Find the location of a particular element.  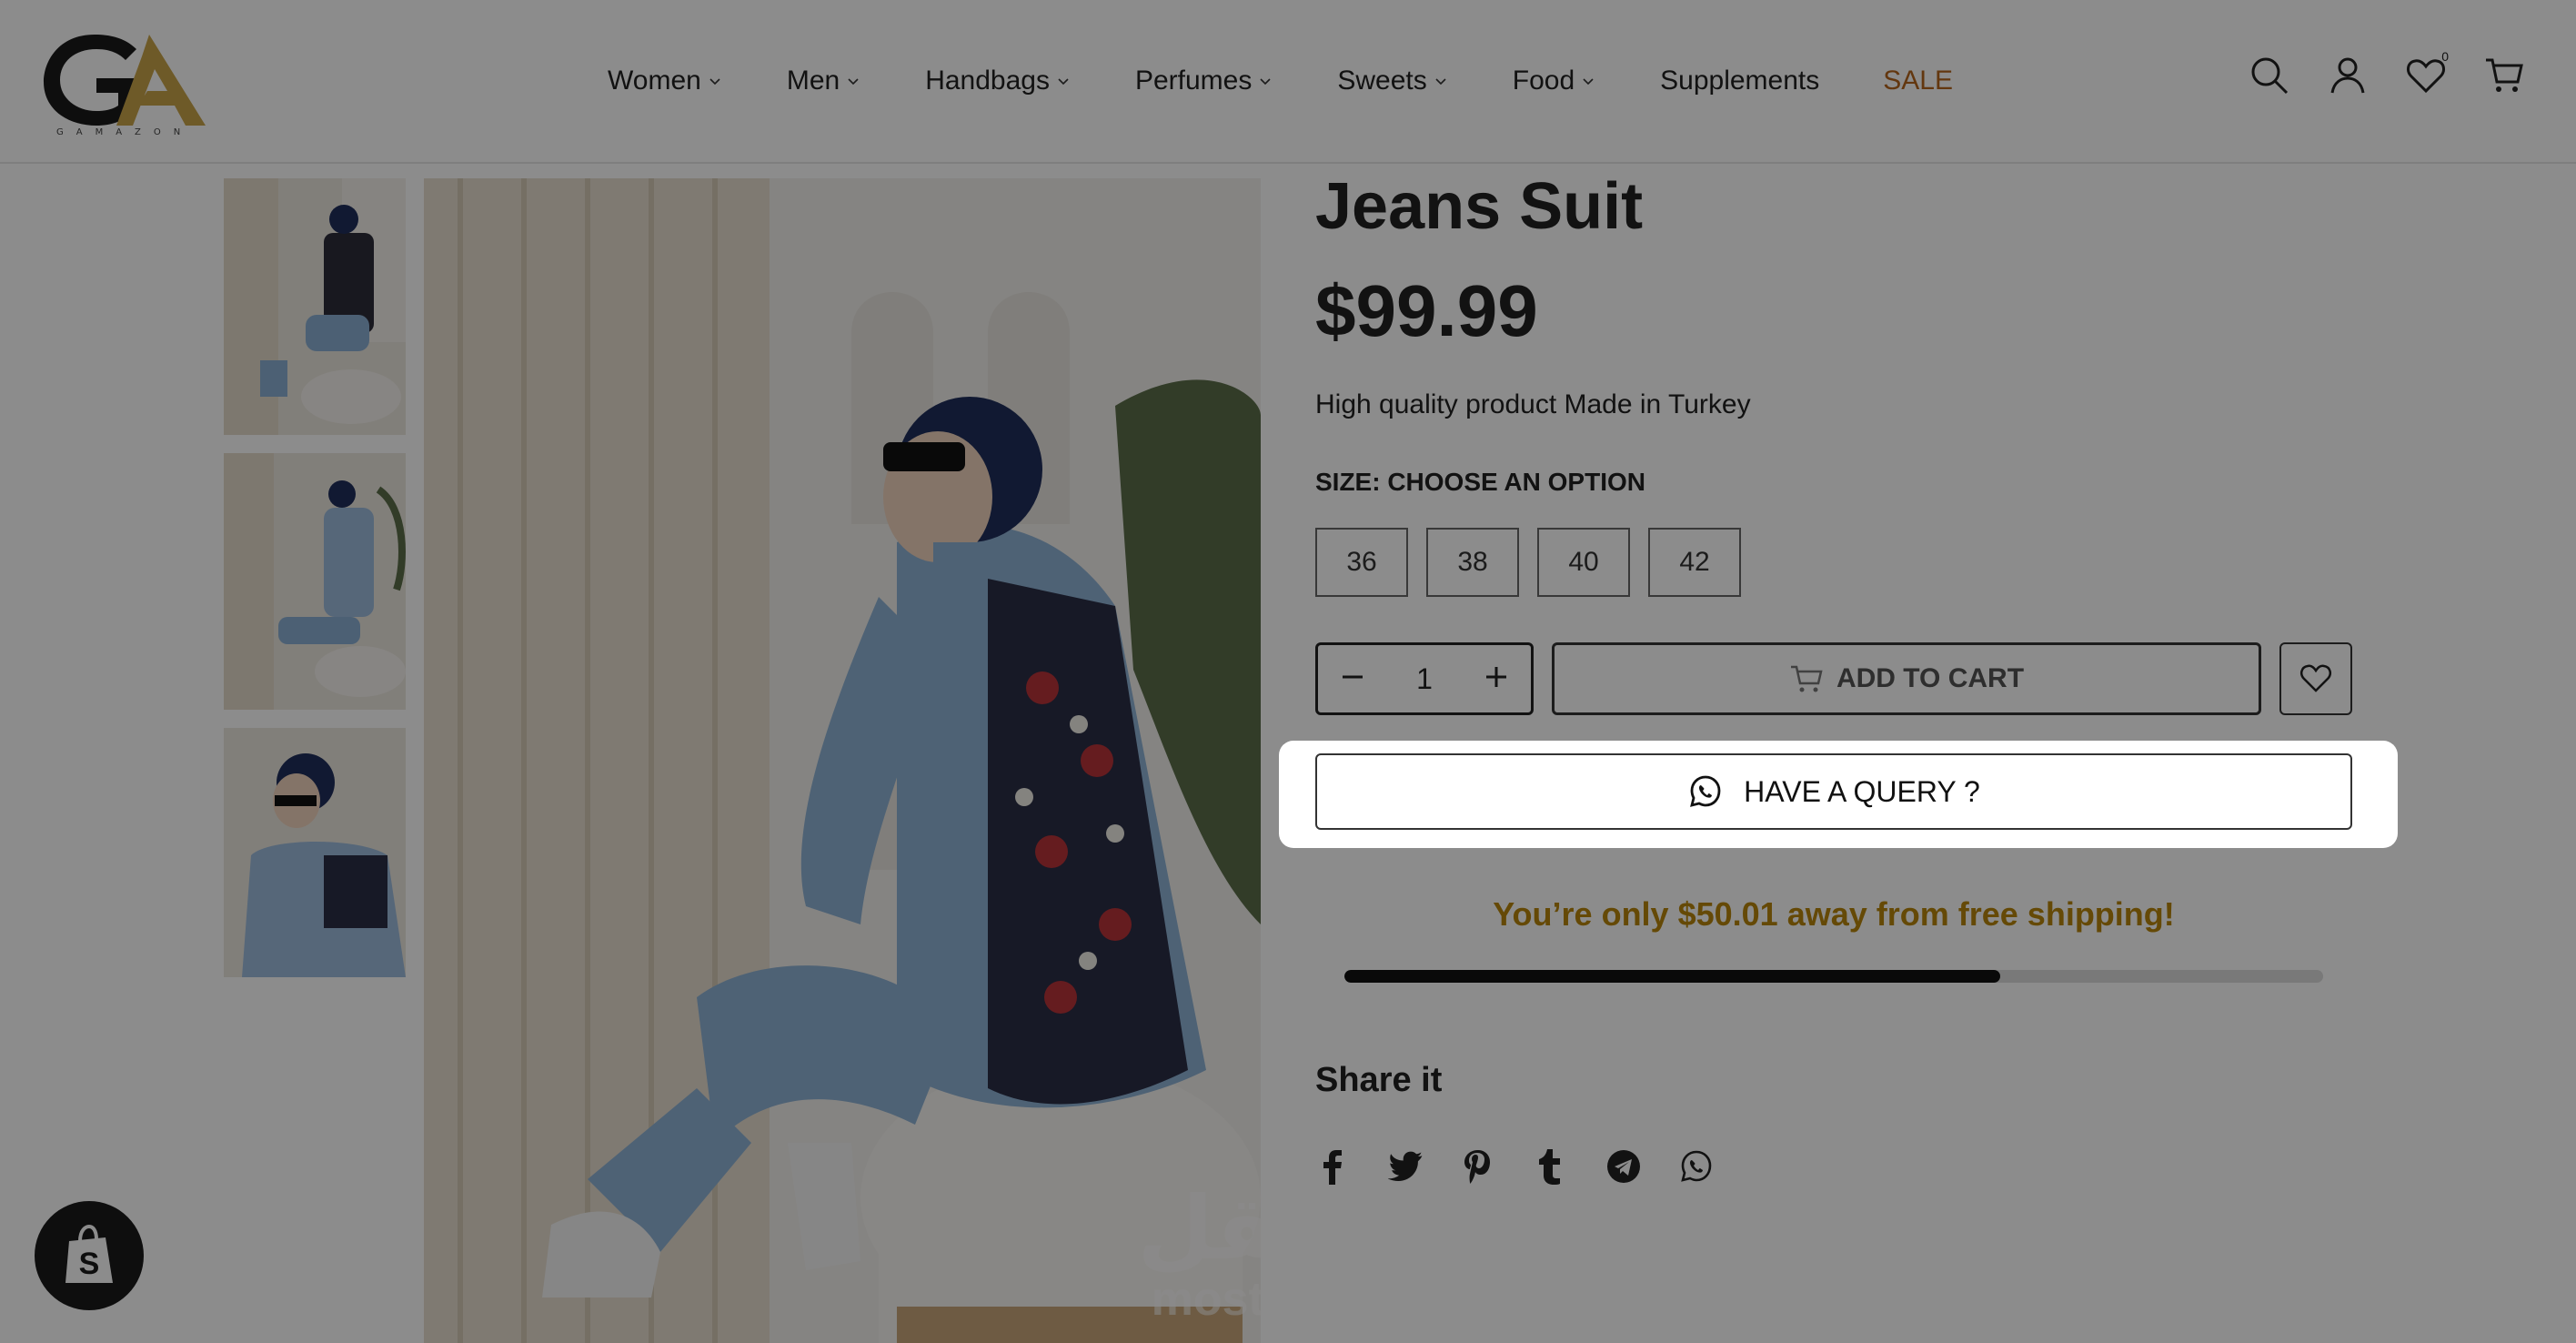

free-shipping-progress-fill is located at coordinates (1672, 976).